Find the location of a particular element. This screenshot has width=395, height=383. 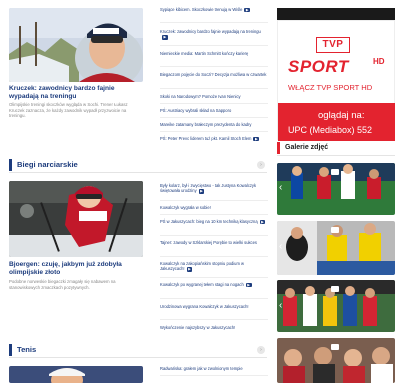

ad-hd-badge: HD is located at coordinates (379, 61).